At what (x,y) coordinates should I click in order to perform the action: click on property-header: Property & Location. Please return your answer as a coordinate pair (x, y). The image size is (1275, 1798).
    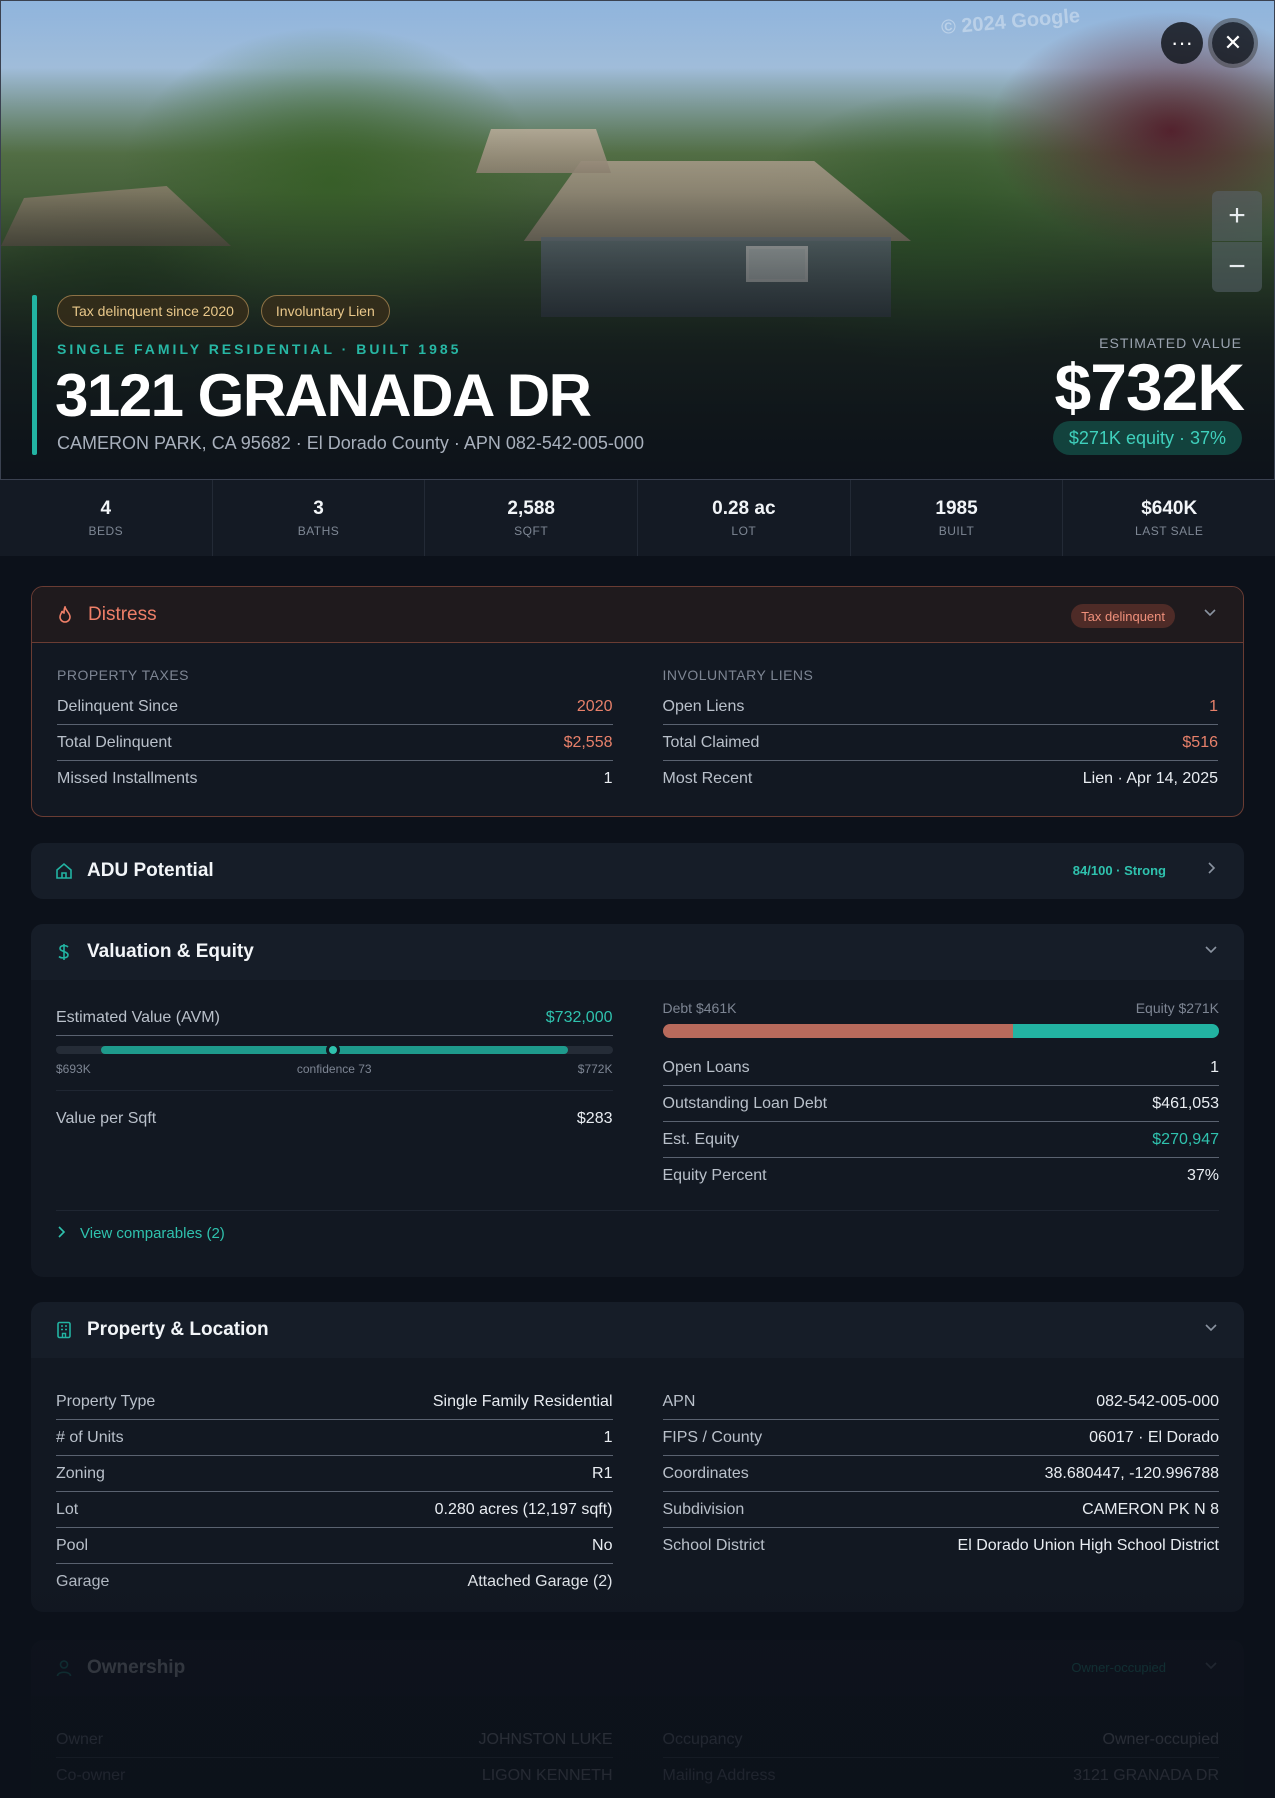
    Looking at the image, I should click on (637, 1330).